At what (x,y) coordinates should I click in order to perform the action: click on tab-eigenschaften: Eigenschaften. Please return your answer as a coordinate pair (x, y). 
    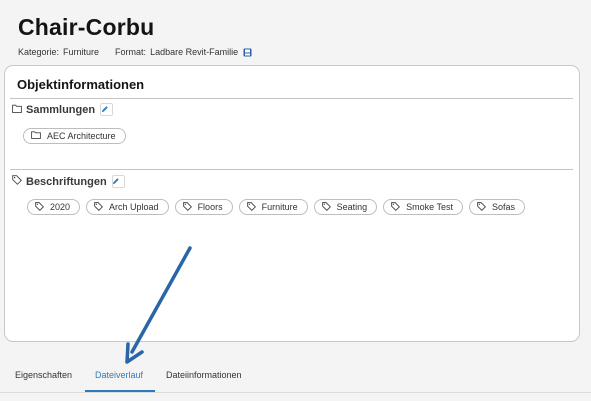
    Looking at the image, I should click on (43, 375).